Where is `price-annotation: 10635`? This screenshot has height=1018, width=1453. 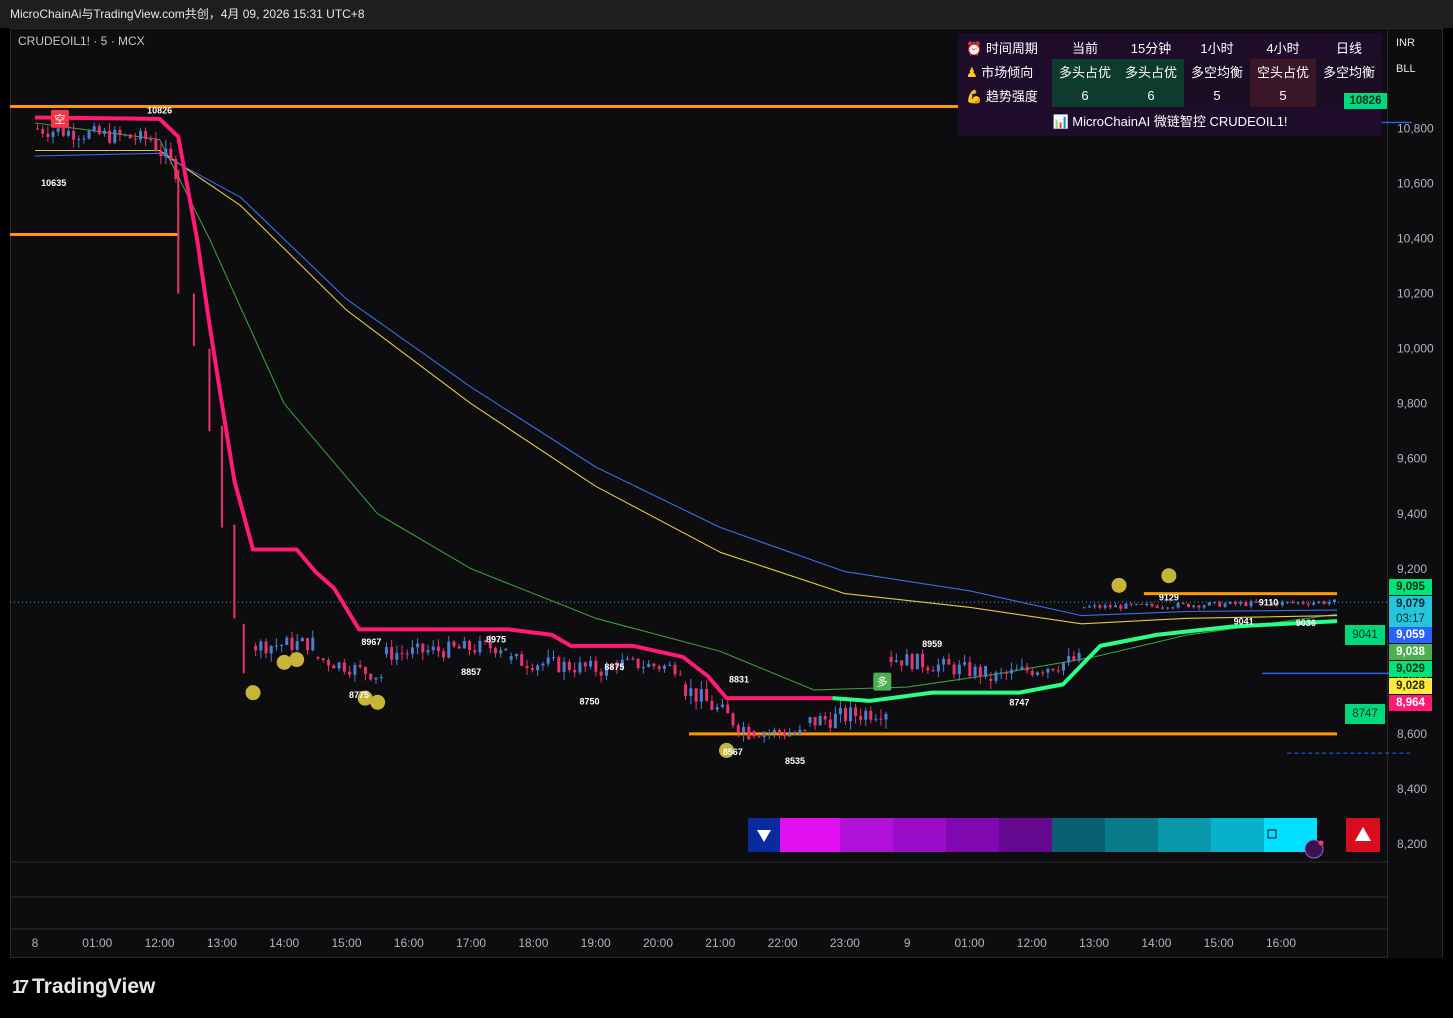 price-annotation: 10635 is located at coordinates (53, 183).